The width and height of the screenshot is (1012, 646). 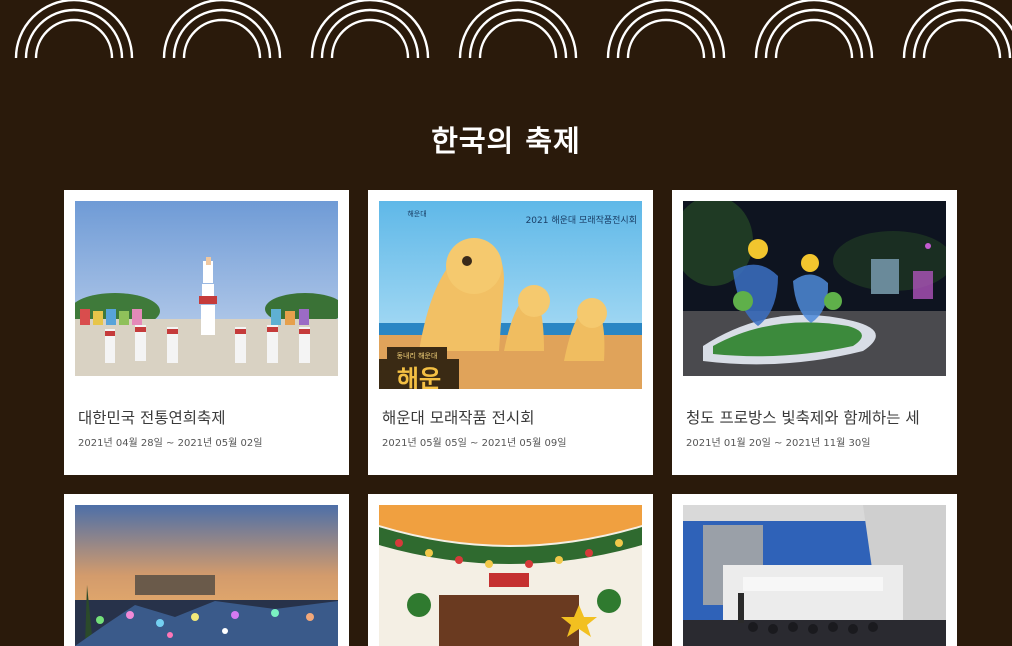 I want to click on page-title: 한국의 축제, so click(x=506, y=141).